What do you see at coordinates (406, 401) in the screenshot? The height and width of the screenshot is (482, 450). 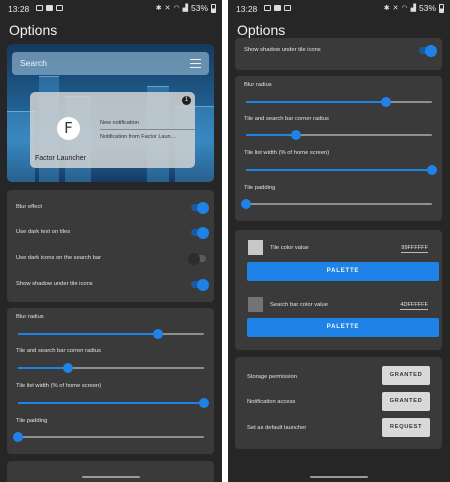 I see `notification-granted-button: GRANTED` at bounding box center [406, 401].